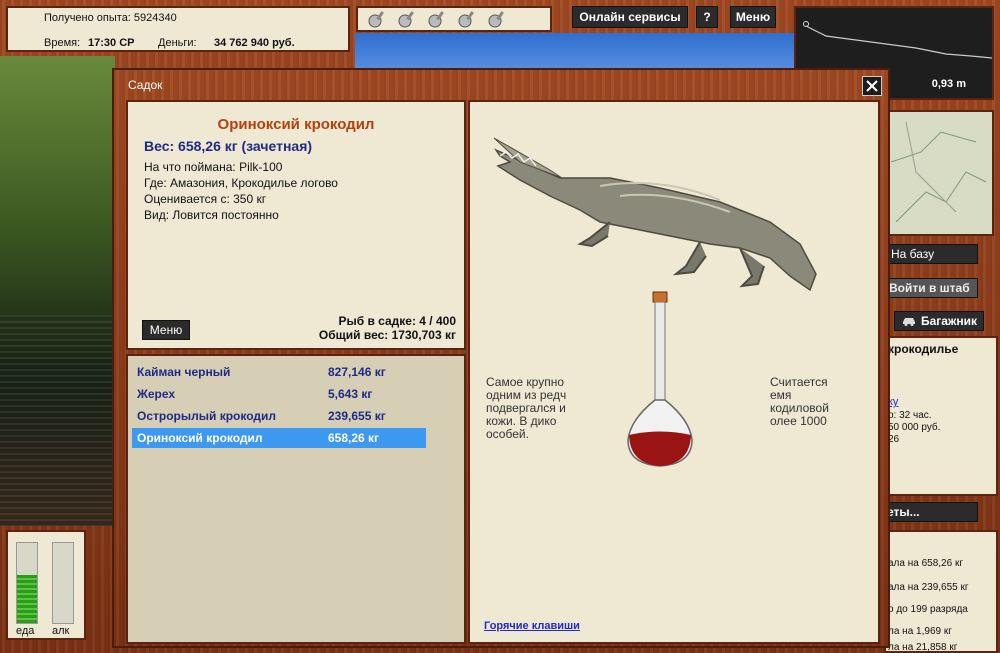  I want to click on fish-total-weight: Общий вес: 1730,703 кг, so click(387, 335).